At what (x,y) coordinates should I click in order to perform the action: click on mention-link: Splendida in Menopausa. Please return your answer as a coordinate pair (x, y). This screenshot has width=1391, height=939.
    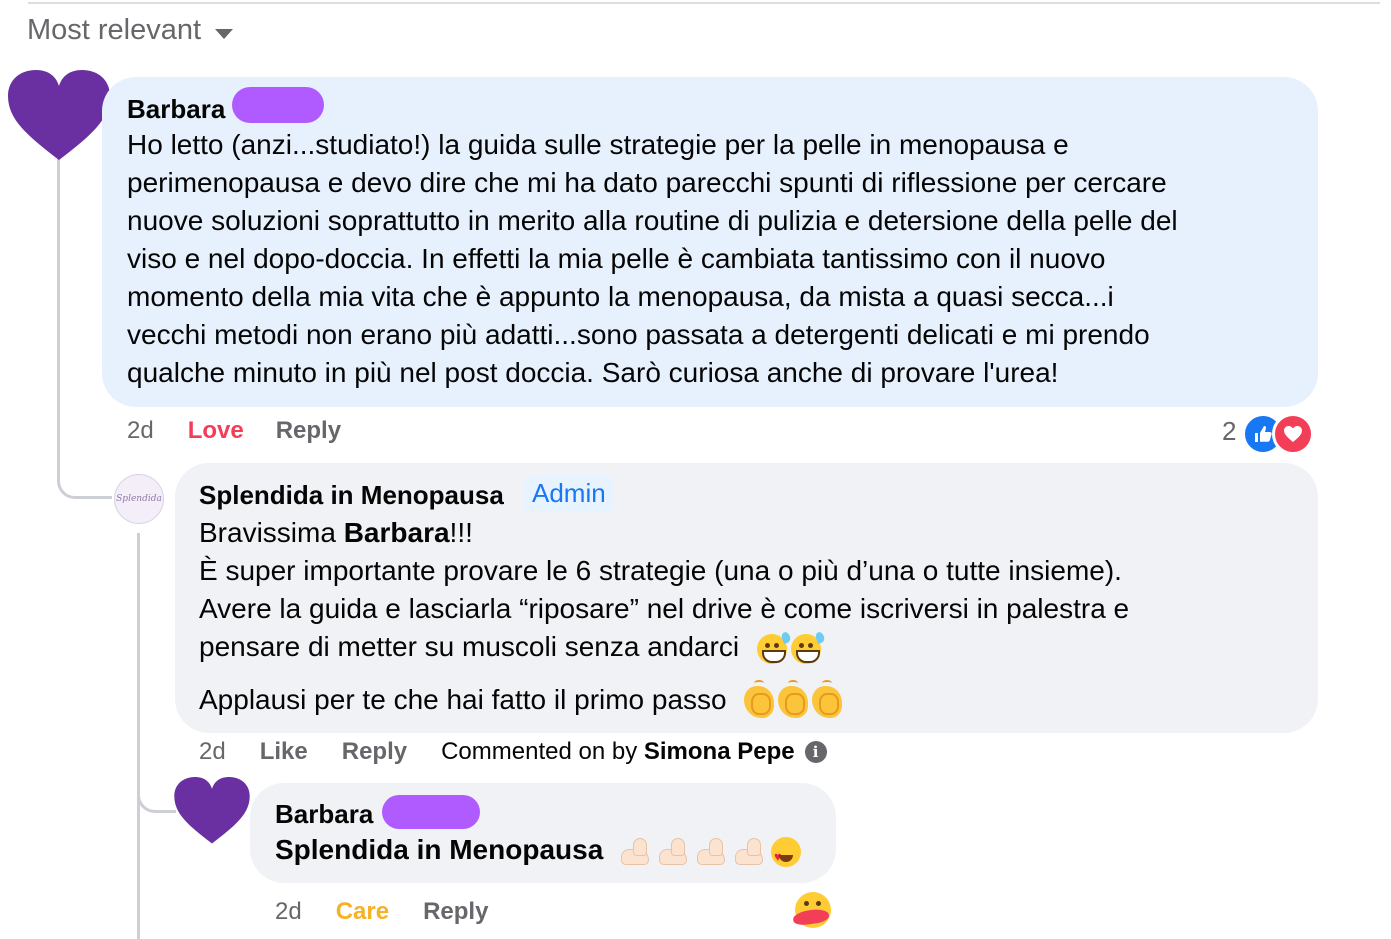
    Looking at the image, I should click on (439, 849).